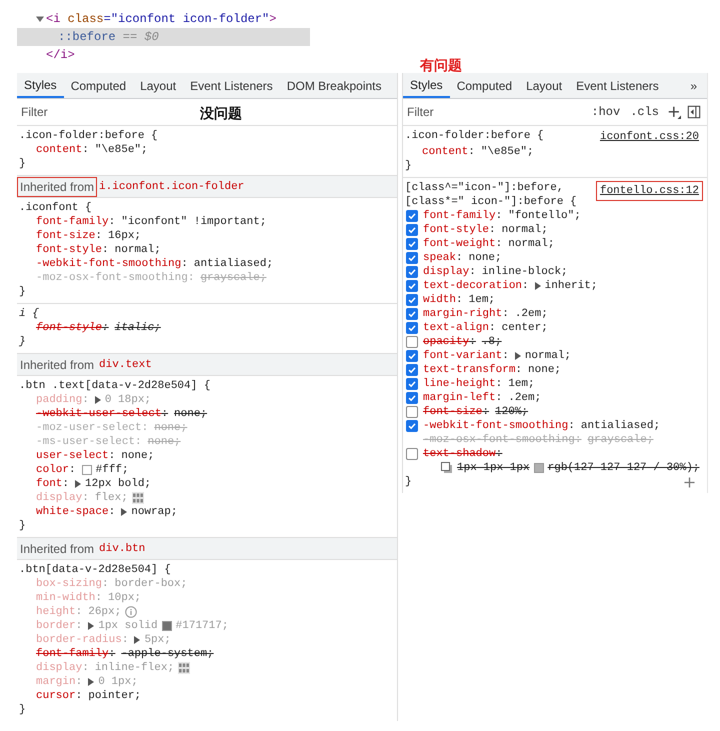 This screenshot has height=731, width=720. I want to click on sidebar-toggle-icon, so click(694, 112).